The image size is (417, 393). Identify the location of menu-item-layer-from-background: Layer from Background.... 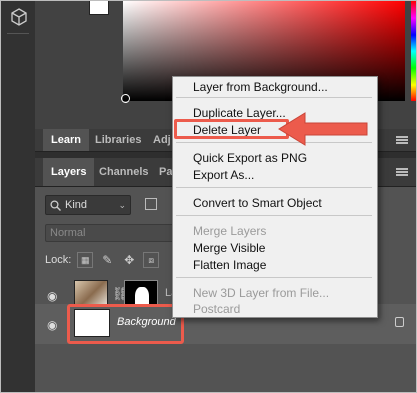
(260, 87).